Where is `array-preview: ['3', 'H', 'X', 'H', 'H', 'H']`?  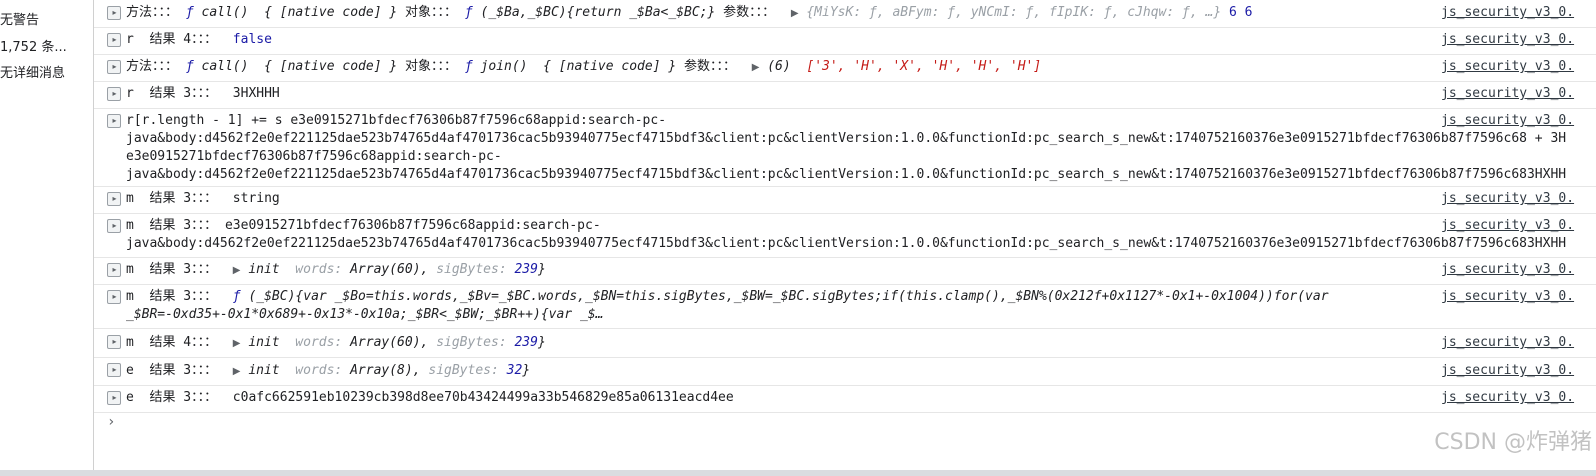
array-preview: ['3', 'H', 'X', 'H', 'H', 'H'] is located at coordinates (923, 66).